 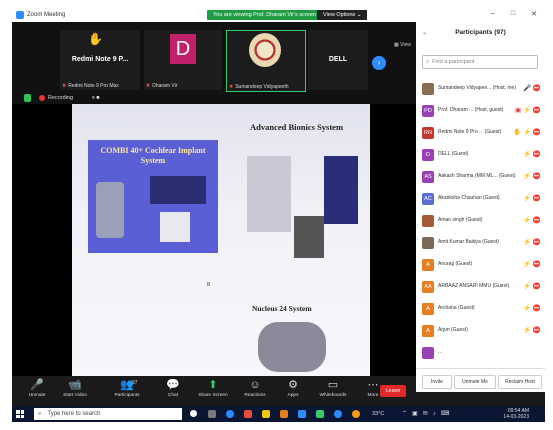 I want to click on edge-icon, so click(x=230, y=414).